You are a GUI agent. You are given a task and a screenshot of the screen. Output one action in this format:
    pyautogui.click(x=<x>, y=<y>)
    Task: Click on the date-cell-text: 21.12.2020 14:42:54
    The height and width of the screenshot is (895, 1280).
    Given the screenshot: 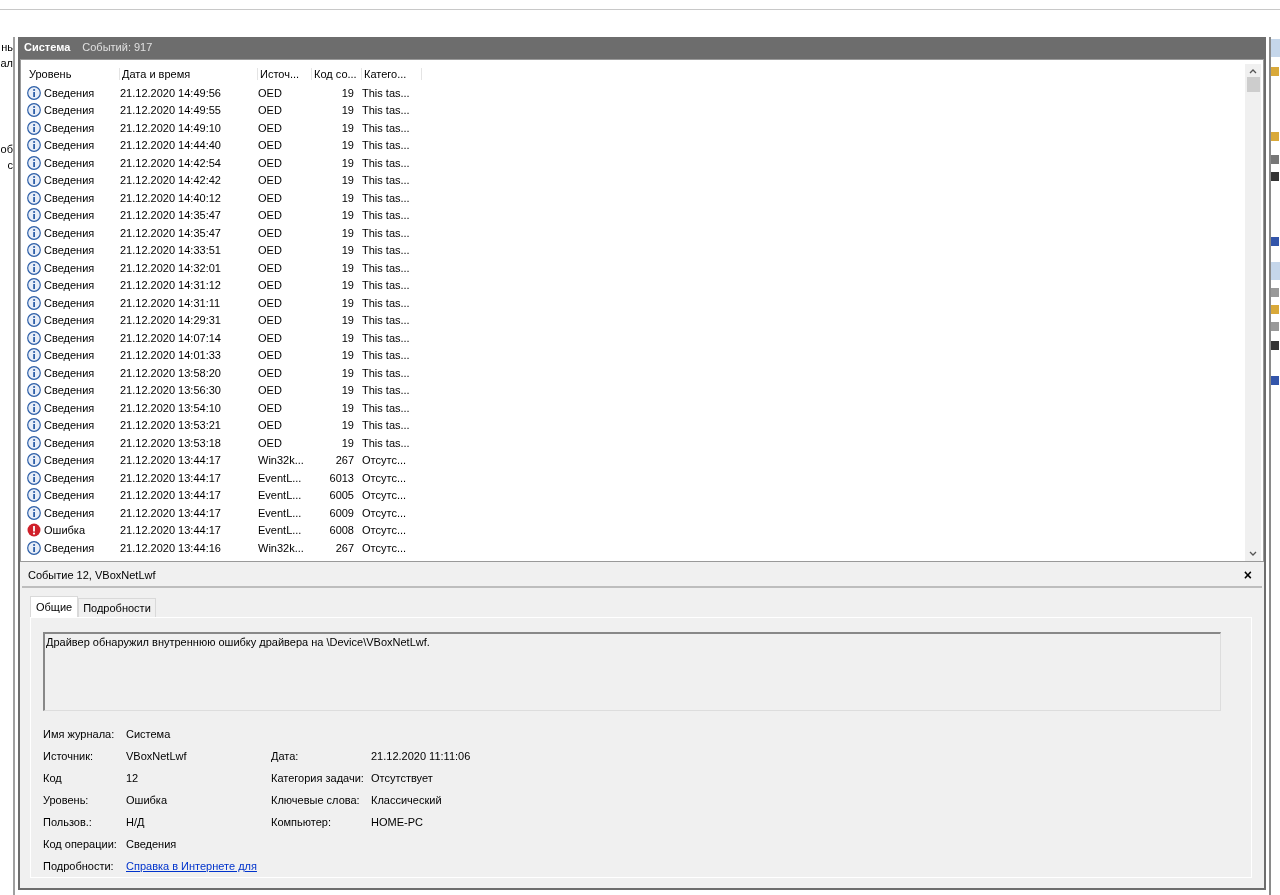 What is the action you would take?
    pyautogui.click(x=171, y=162)
    